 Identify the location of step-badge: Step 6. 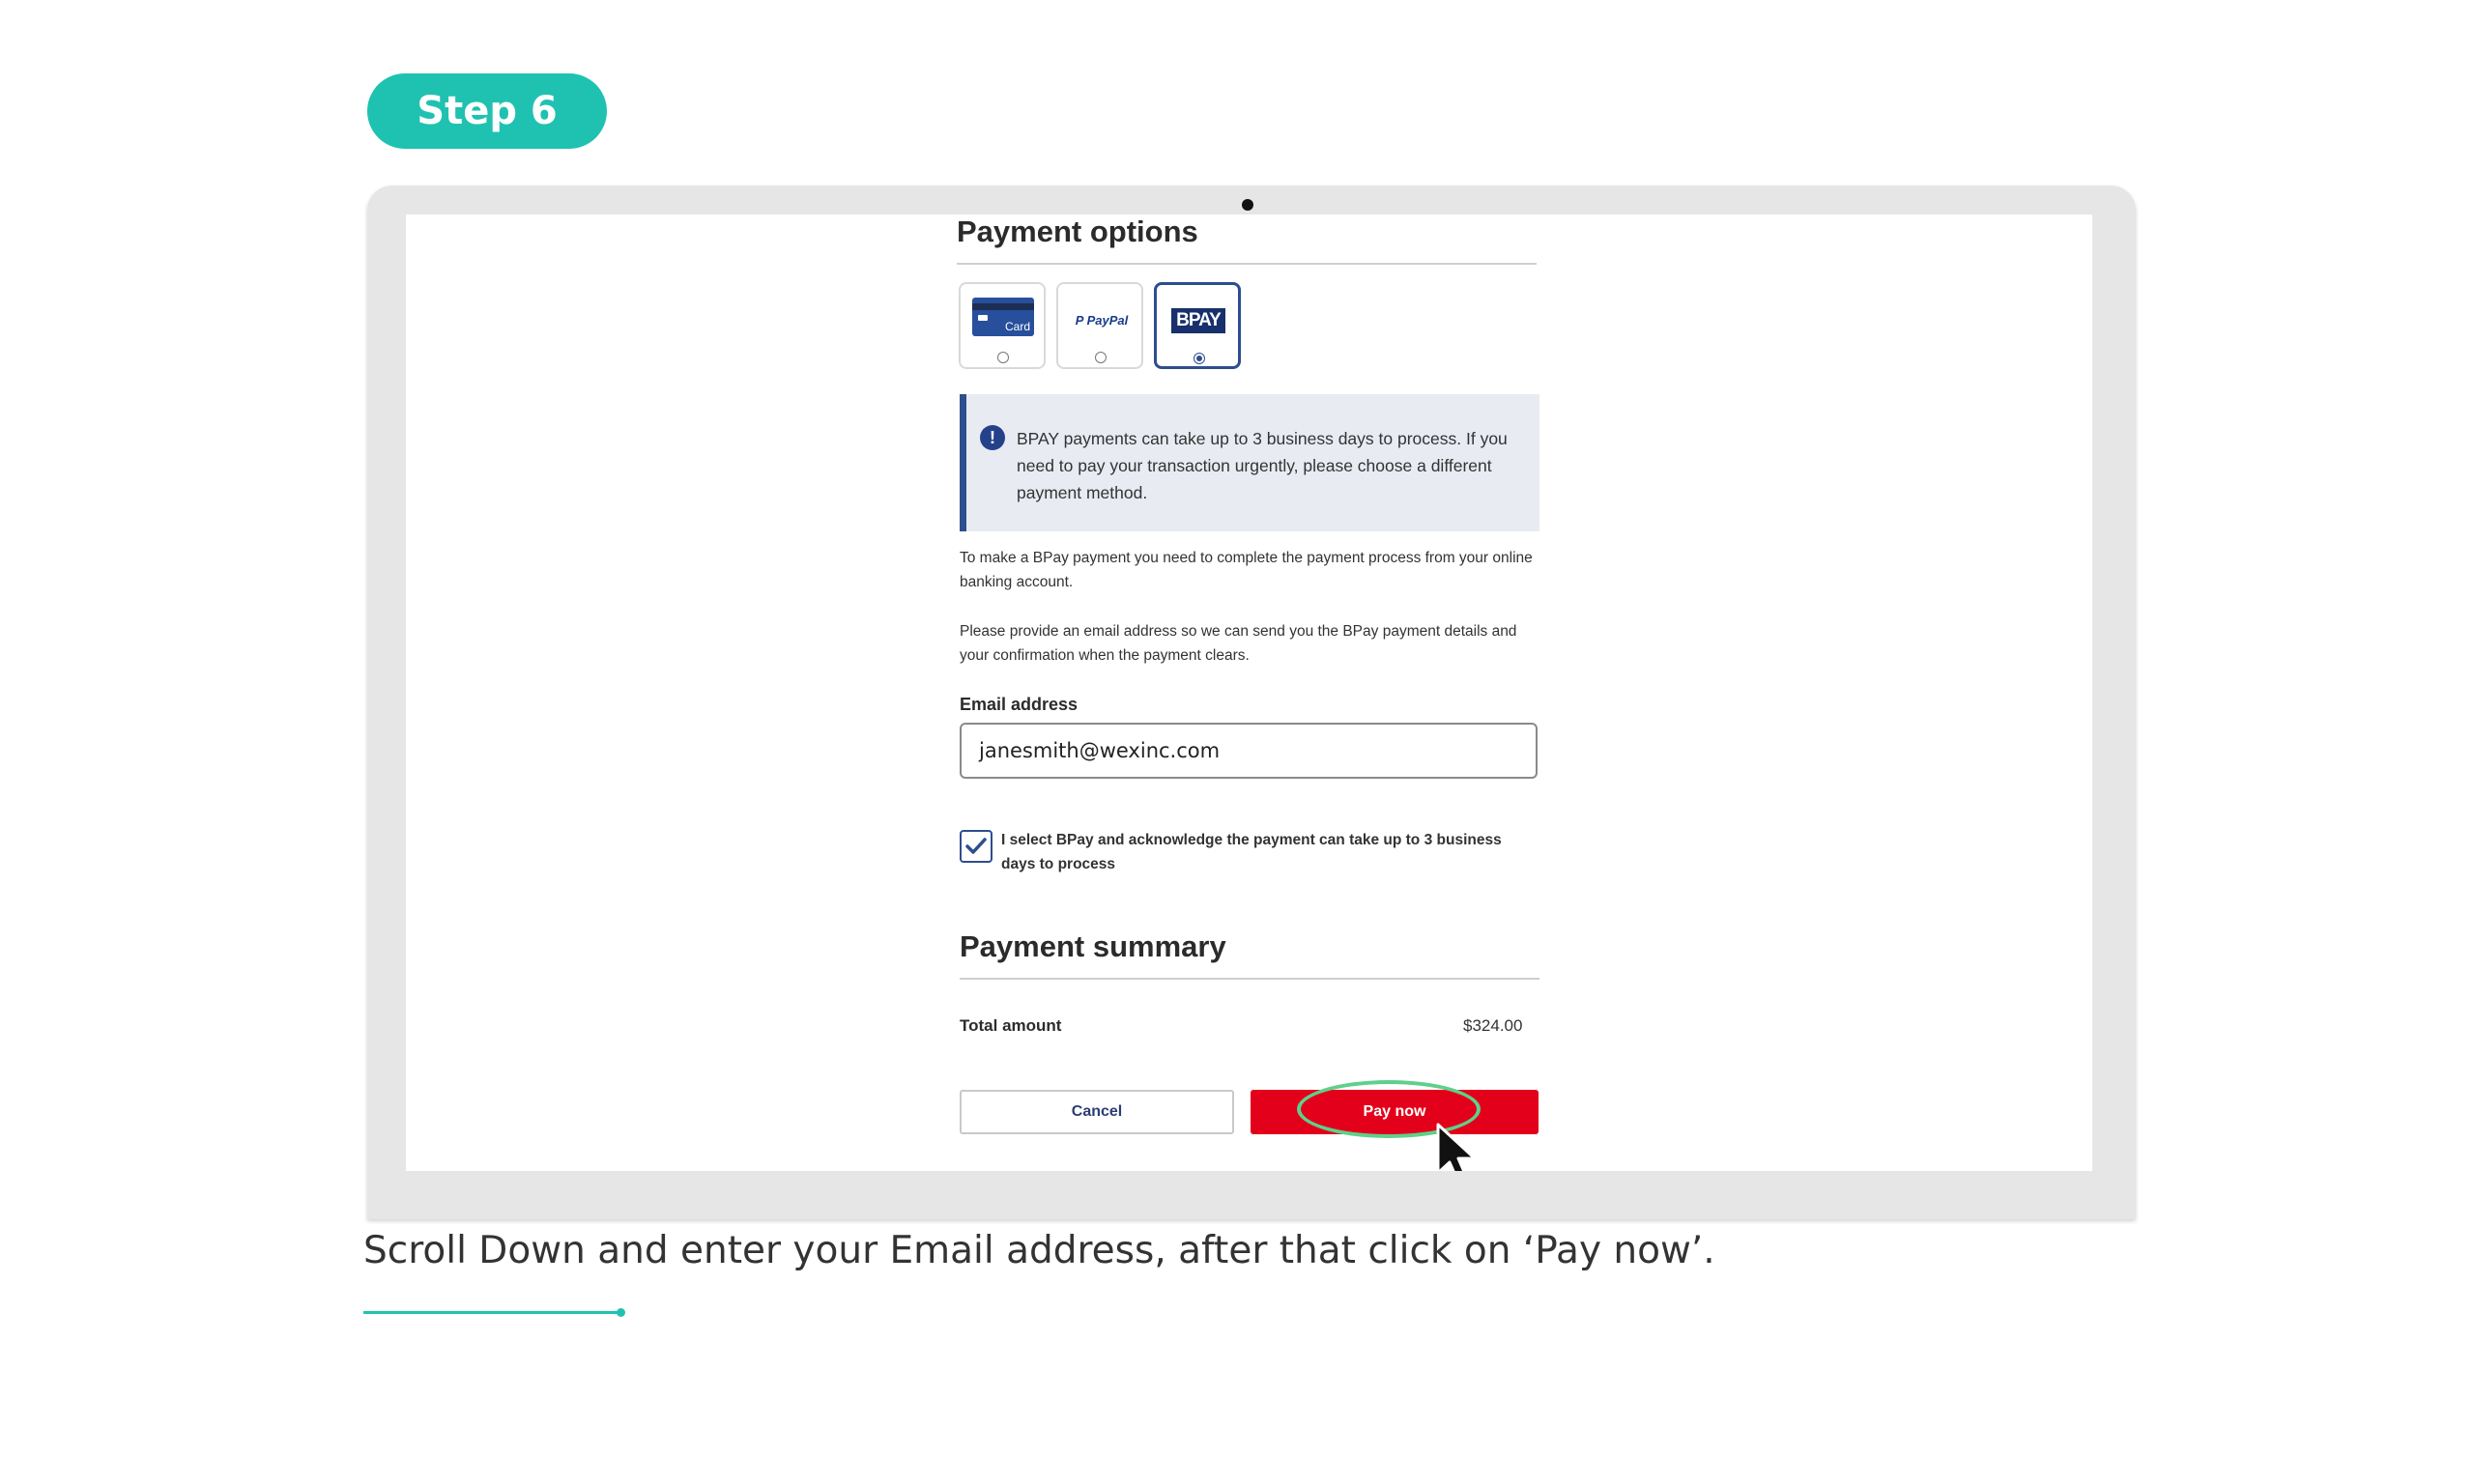
(487, 111).